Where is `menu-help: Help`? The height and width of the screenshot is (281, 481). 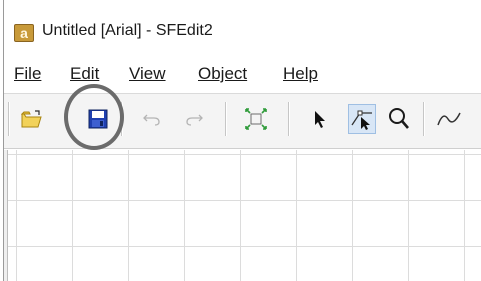
menu-help: Help is located at coordinates (300, 74).